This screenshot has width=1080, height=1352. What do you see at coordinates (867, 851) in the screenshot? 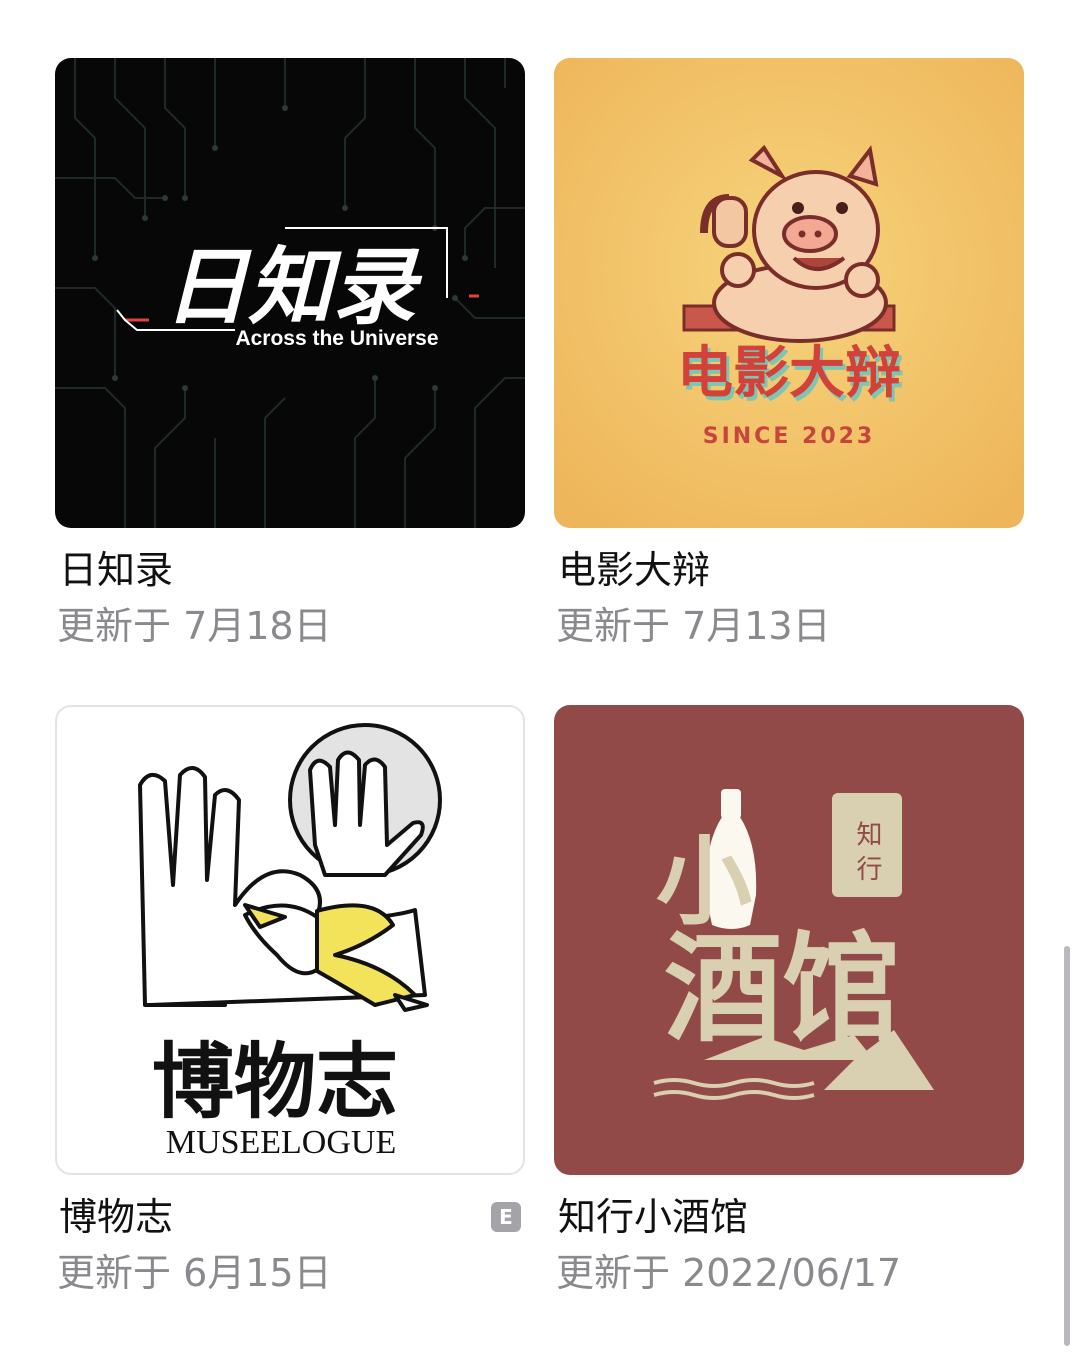
I see `seal-text: 知 行` at bounding box center [867, 851].